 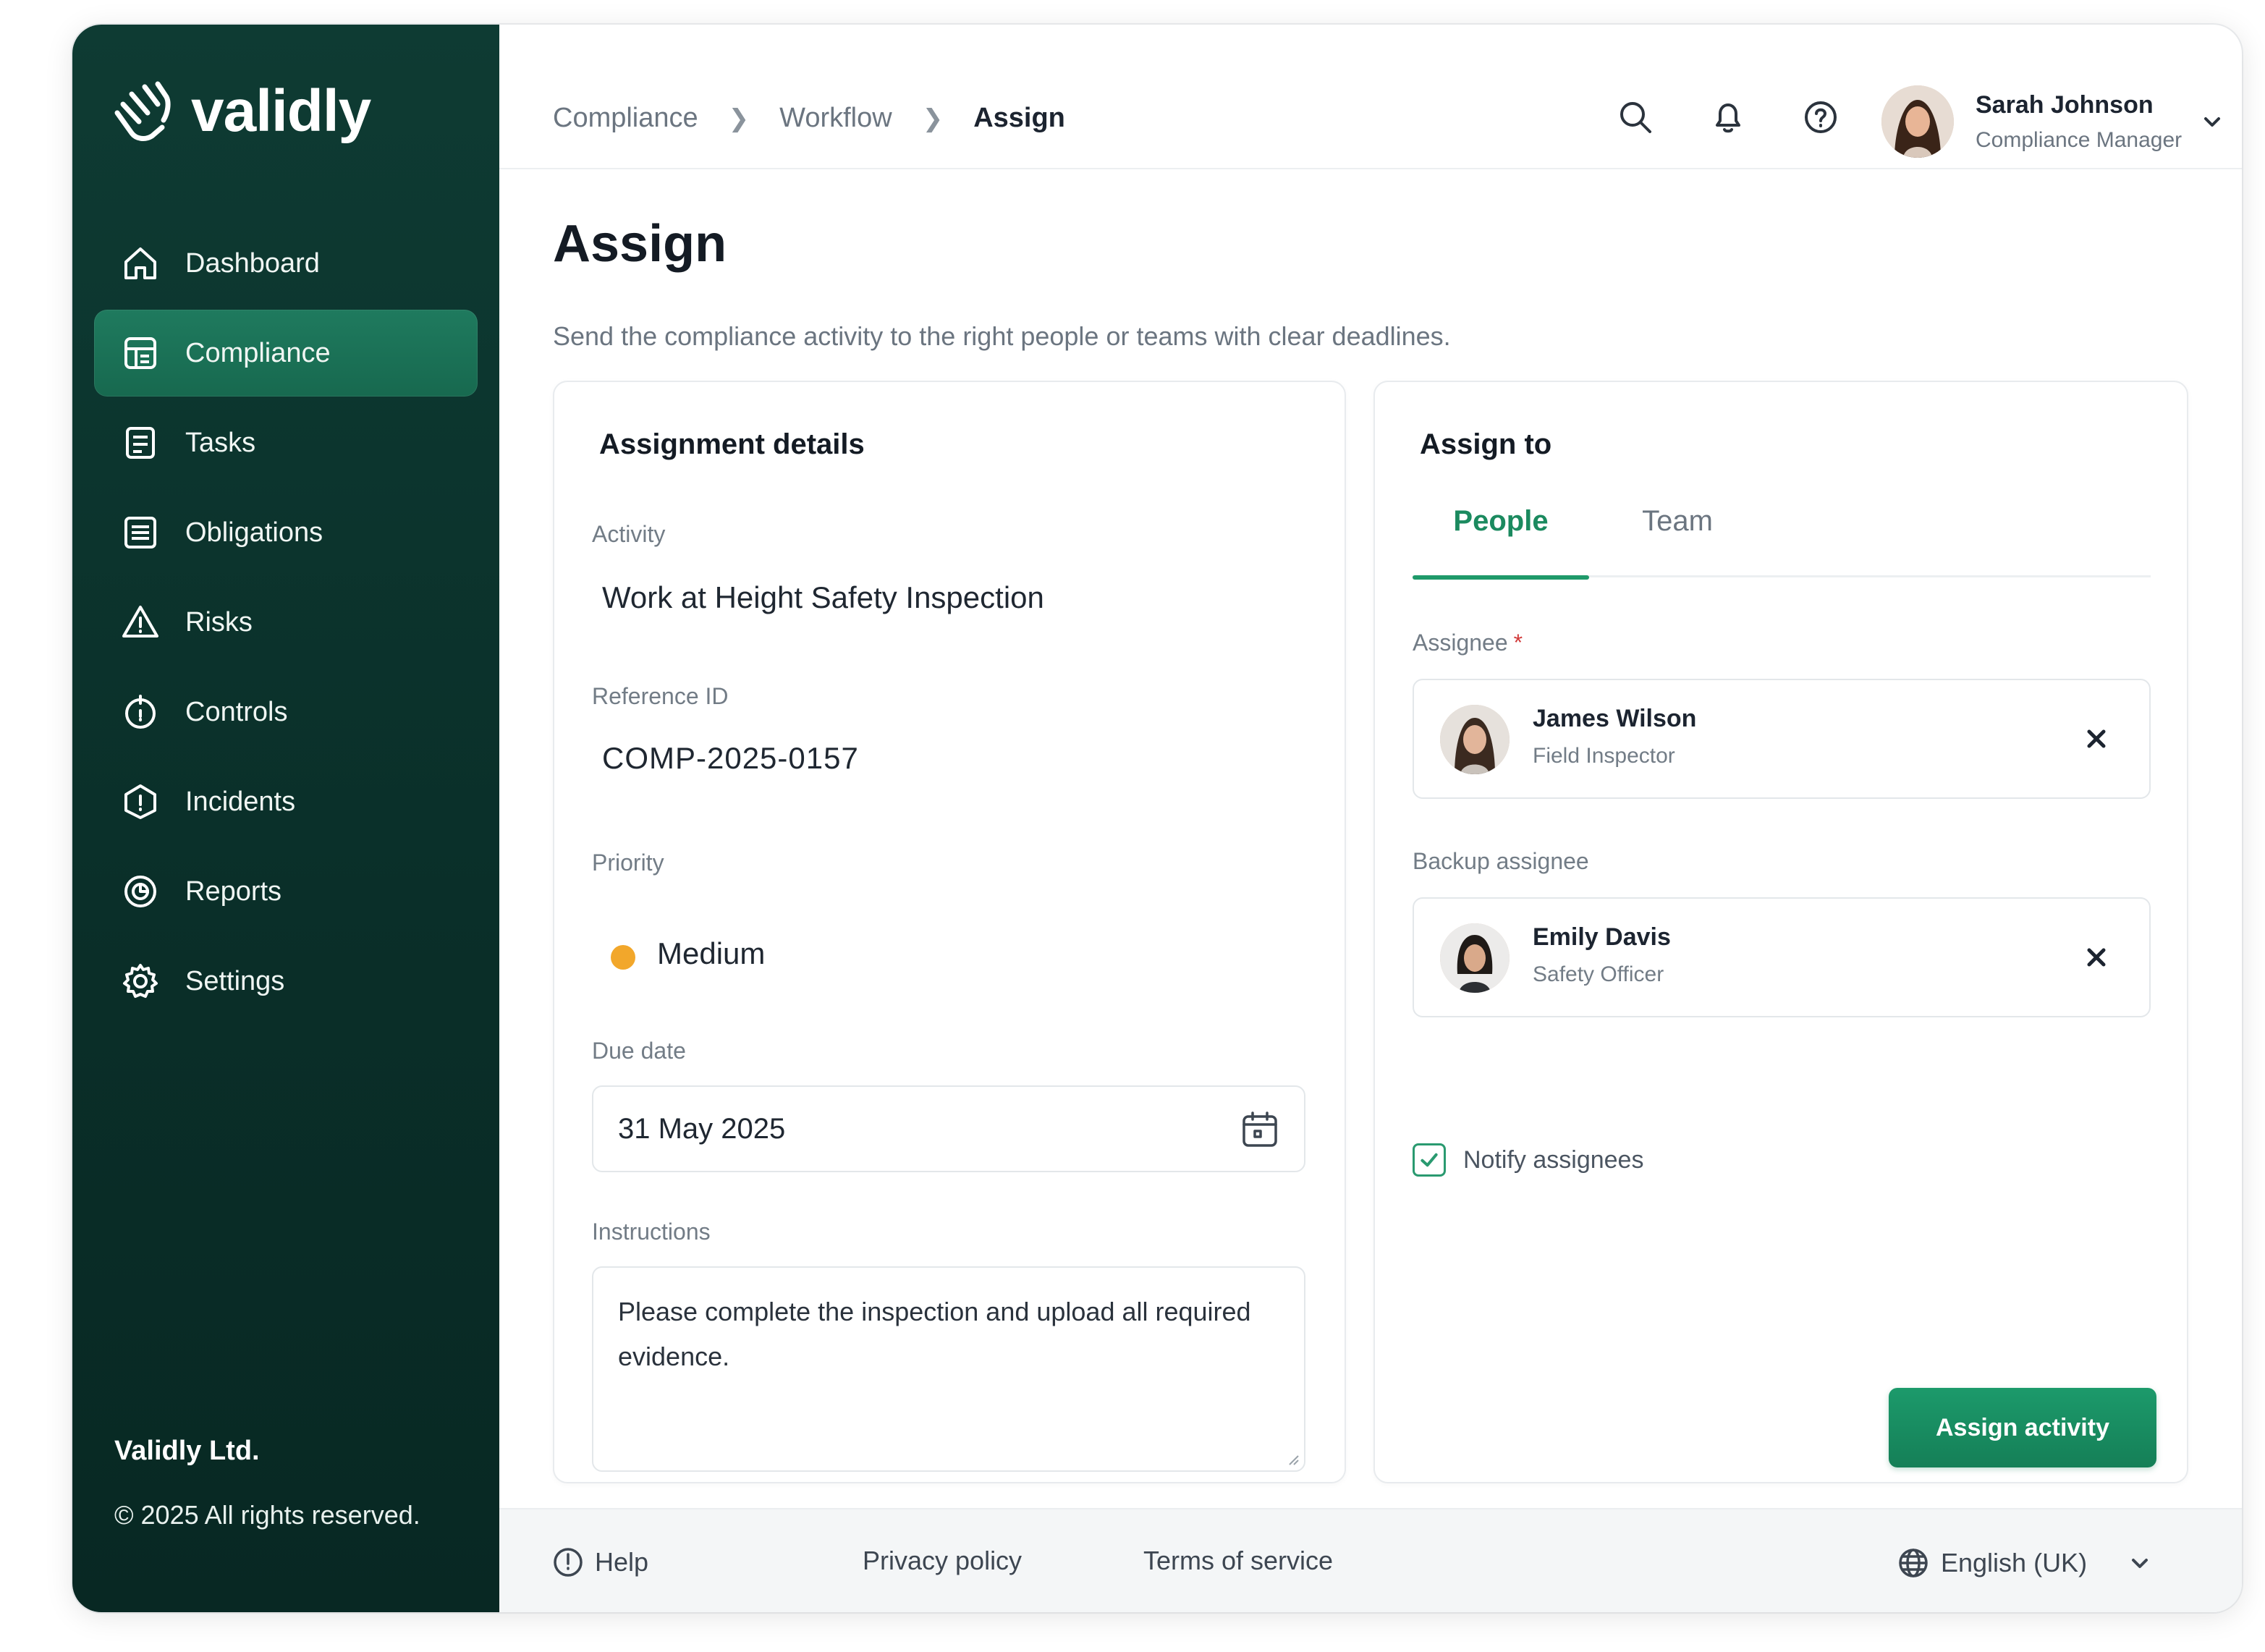 I want to click on compliance-icon, so click(x=140, y=353).